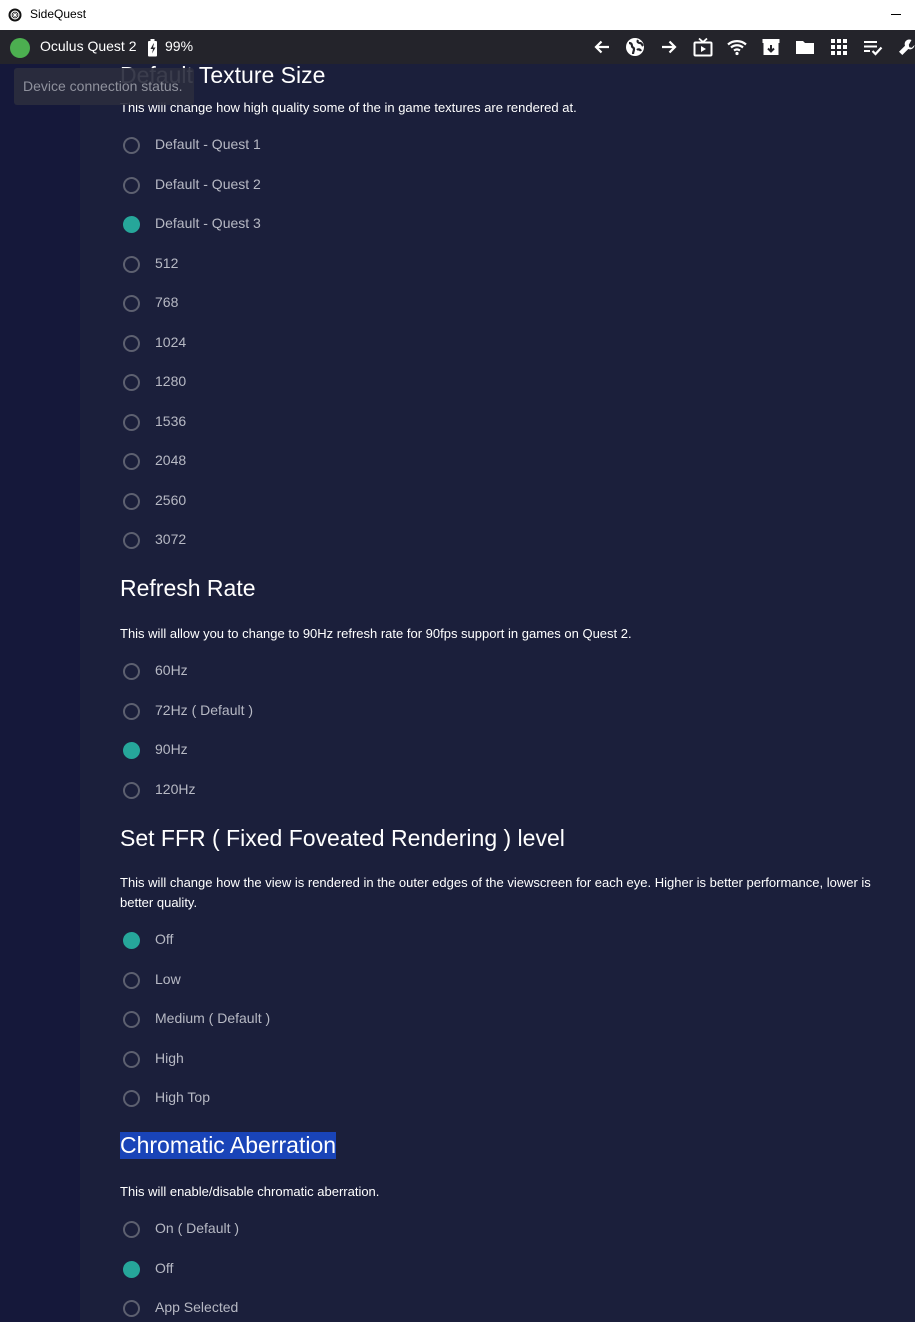  Describe the element at coordinates (171, 420) in the screenshot. I see `radio-label: 1536` at that location.